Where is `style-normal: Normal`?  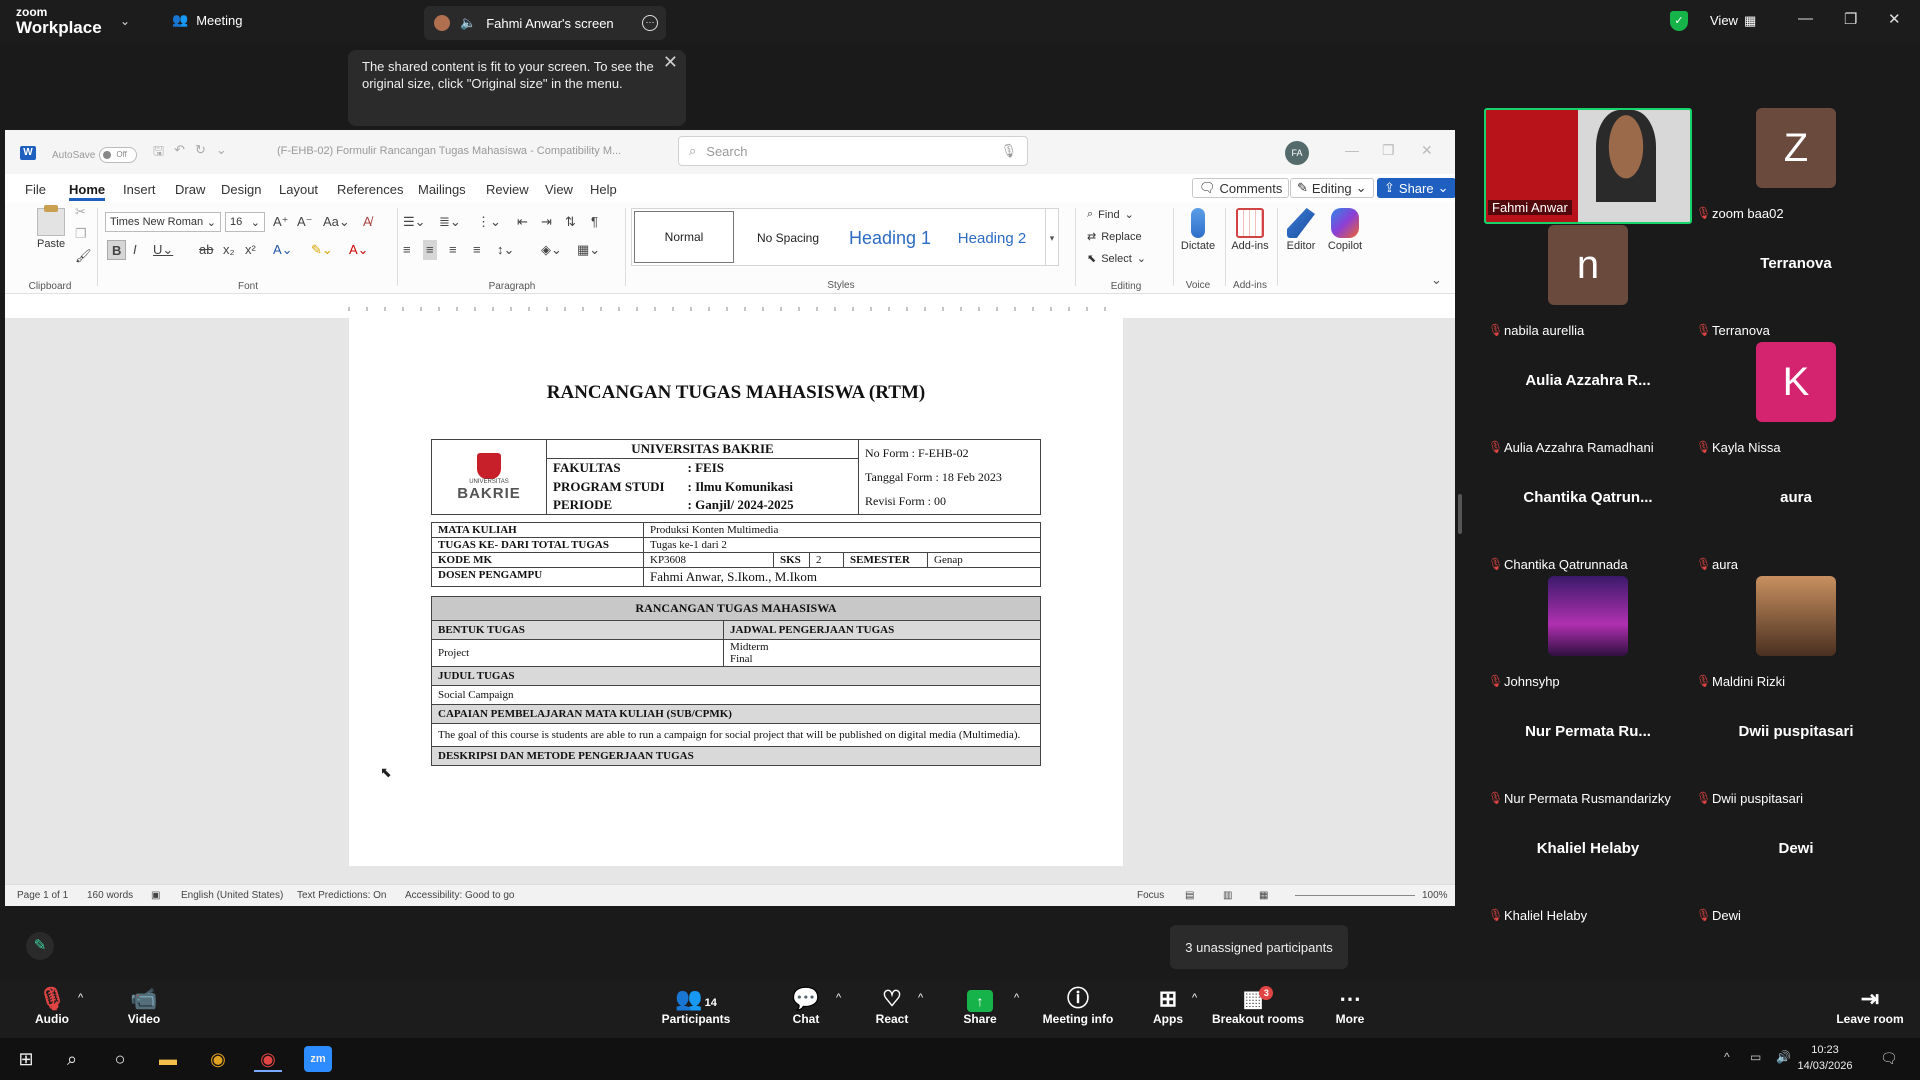
style-normal: Normal is located at coordinates (684, 237).